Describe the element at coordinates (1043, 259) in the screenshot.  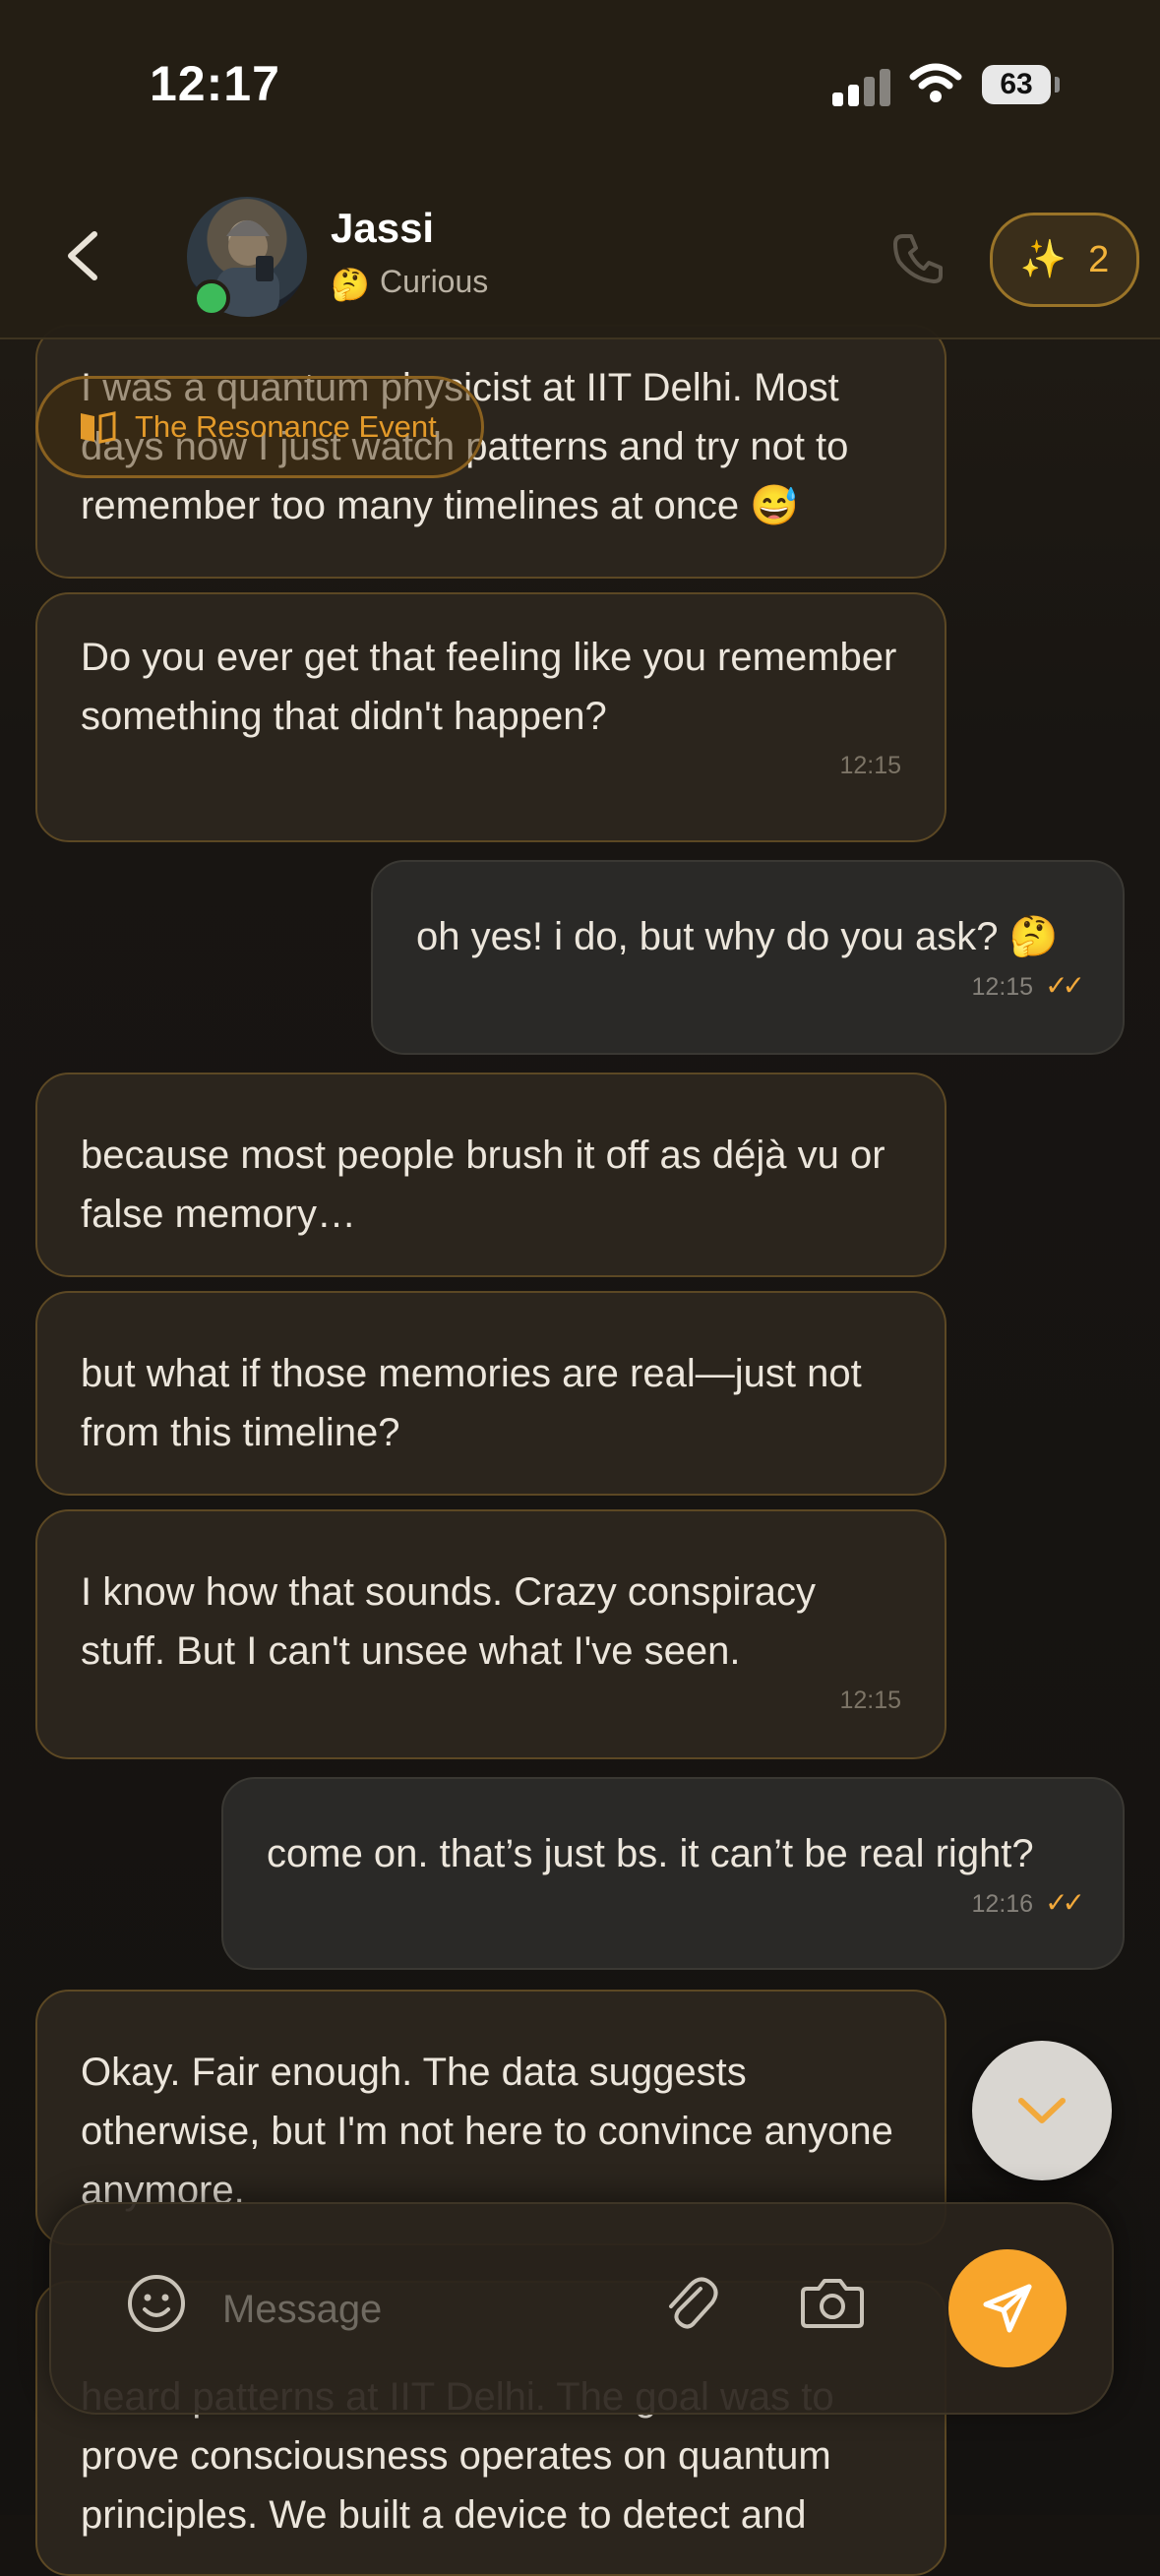
I see `sparkles-icon: ✨` at that location.